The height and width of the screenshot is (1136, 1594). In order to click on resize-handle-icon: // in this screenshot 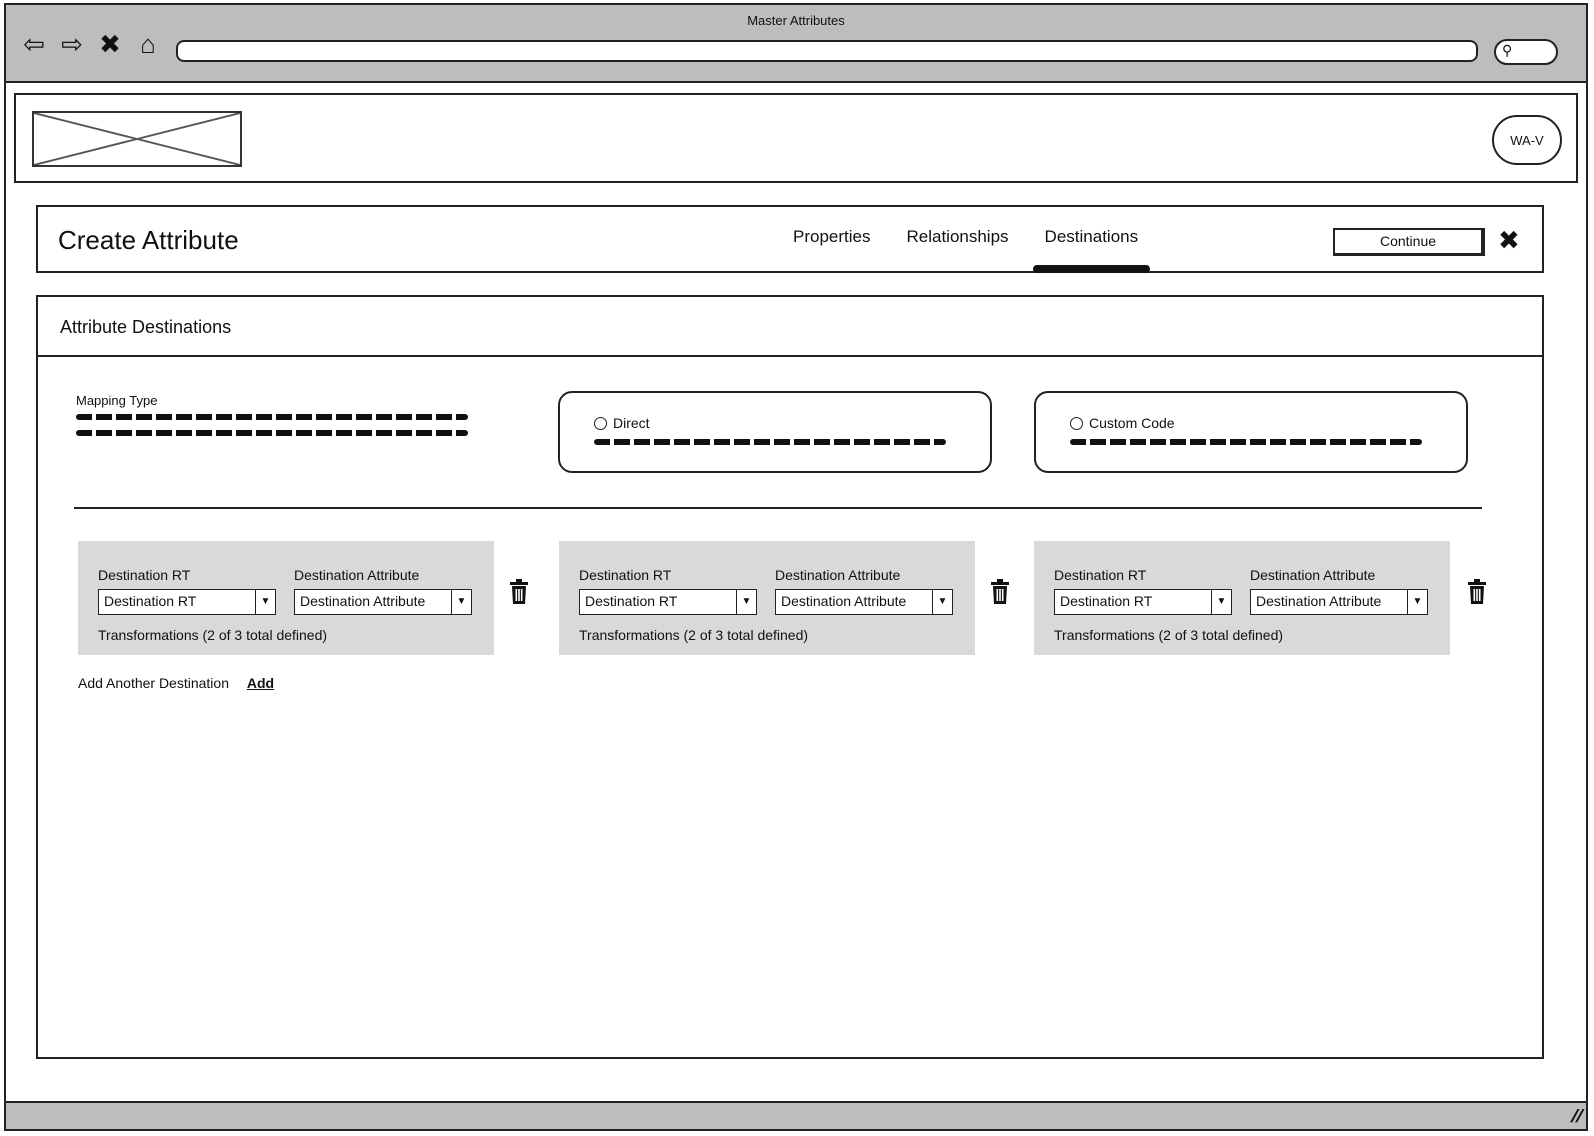, I will do `click(1577, 1116)`.